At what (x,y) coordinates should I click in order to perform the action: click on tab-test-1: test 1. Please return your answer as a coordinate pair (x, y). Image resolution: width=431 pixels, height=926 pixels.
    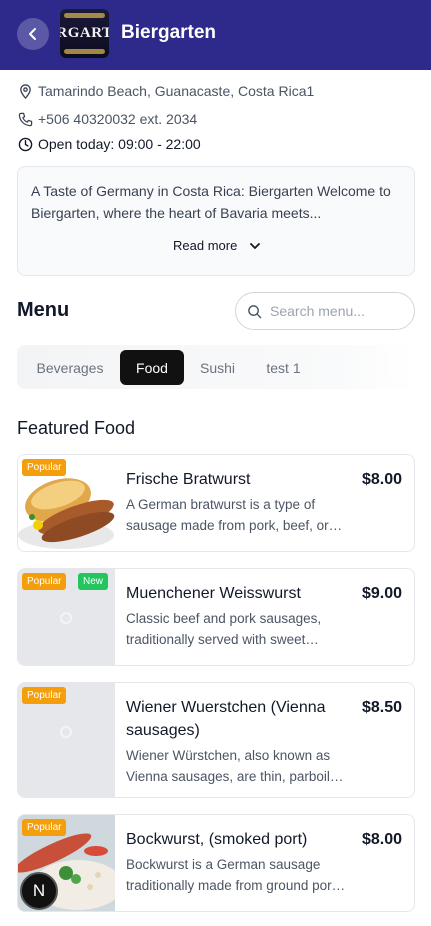
    Looking at the image, I should click on (283, 367).